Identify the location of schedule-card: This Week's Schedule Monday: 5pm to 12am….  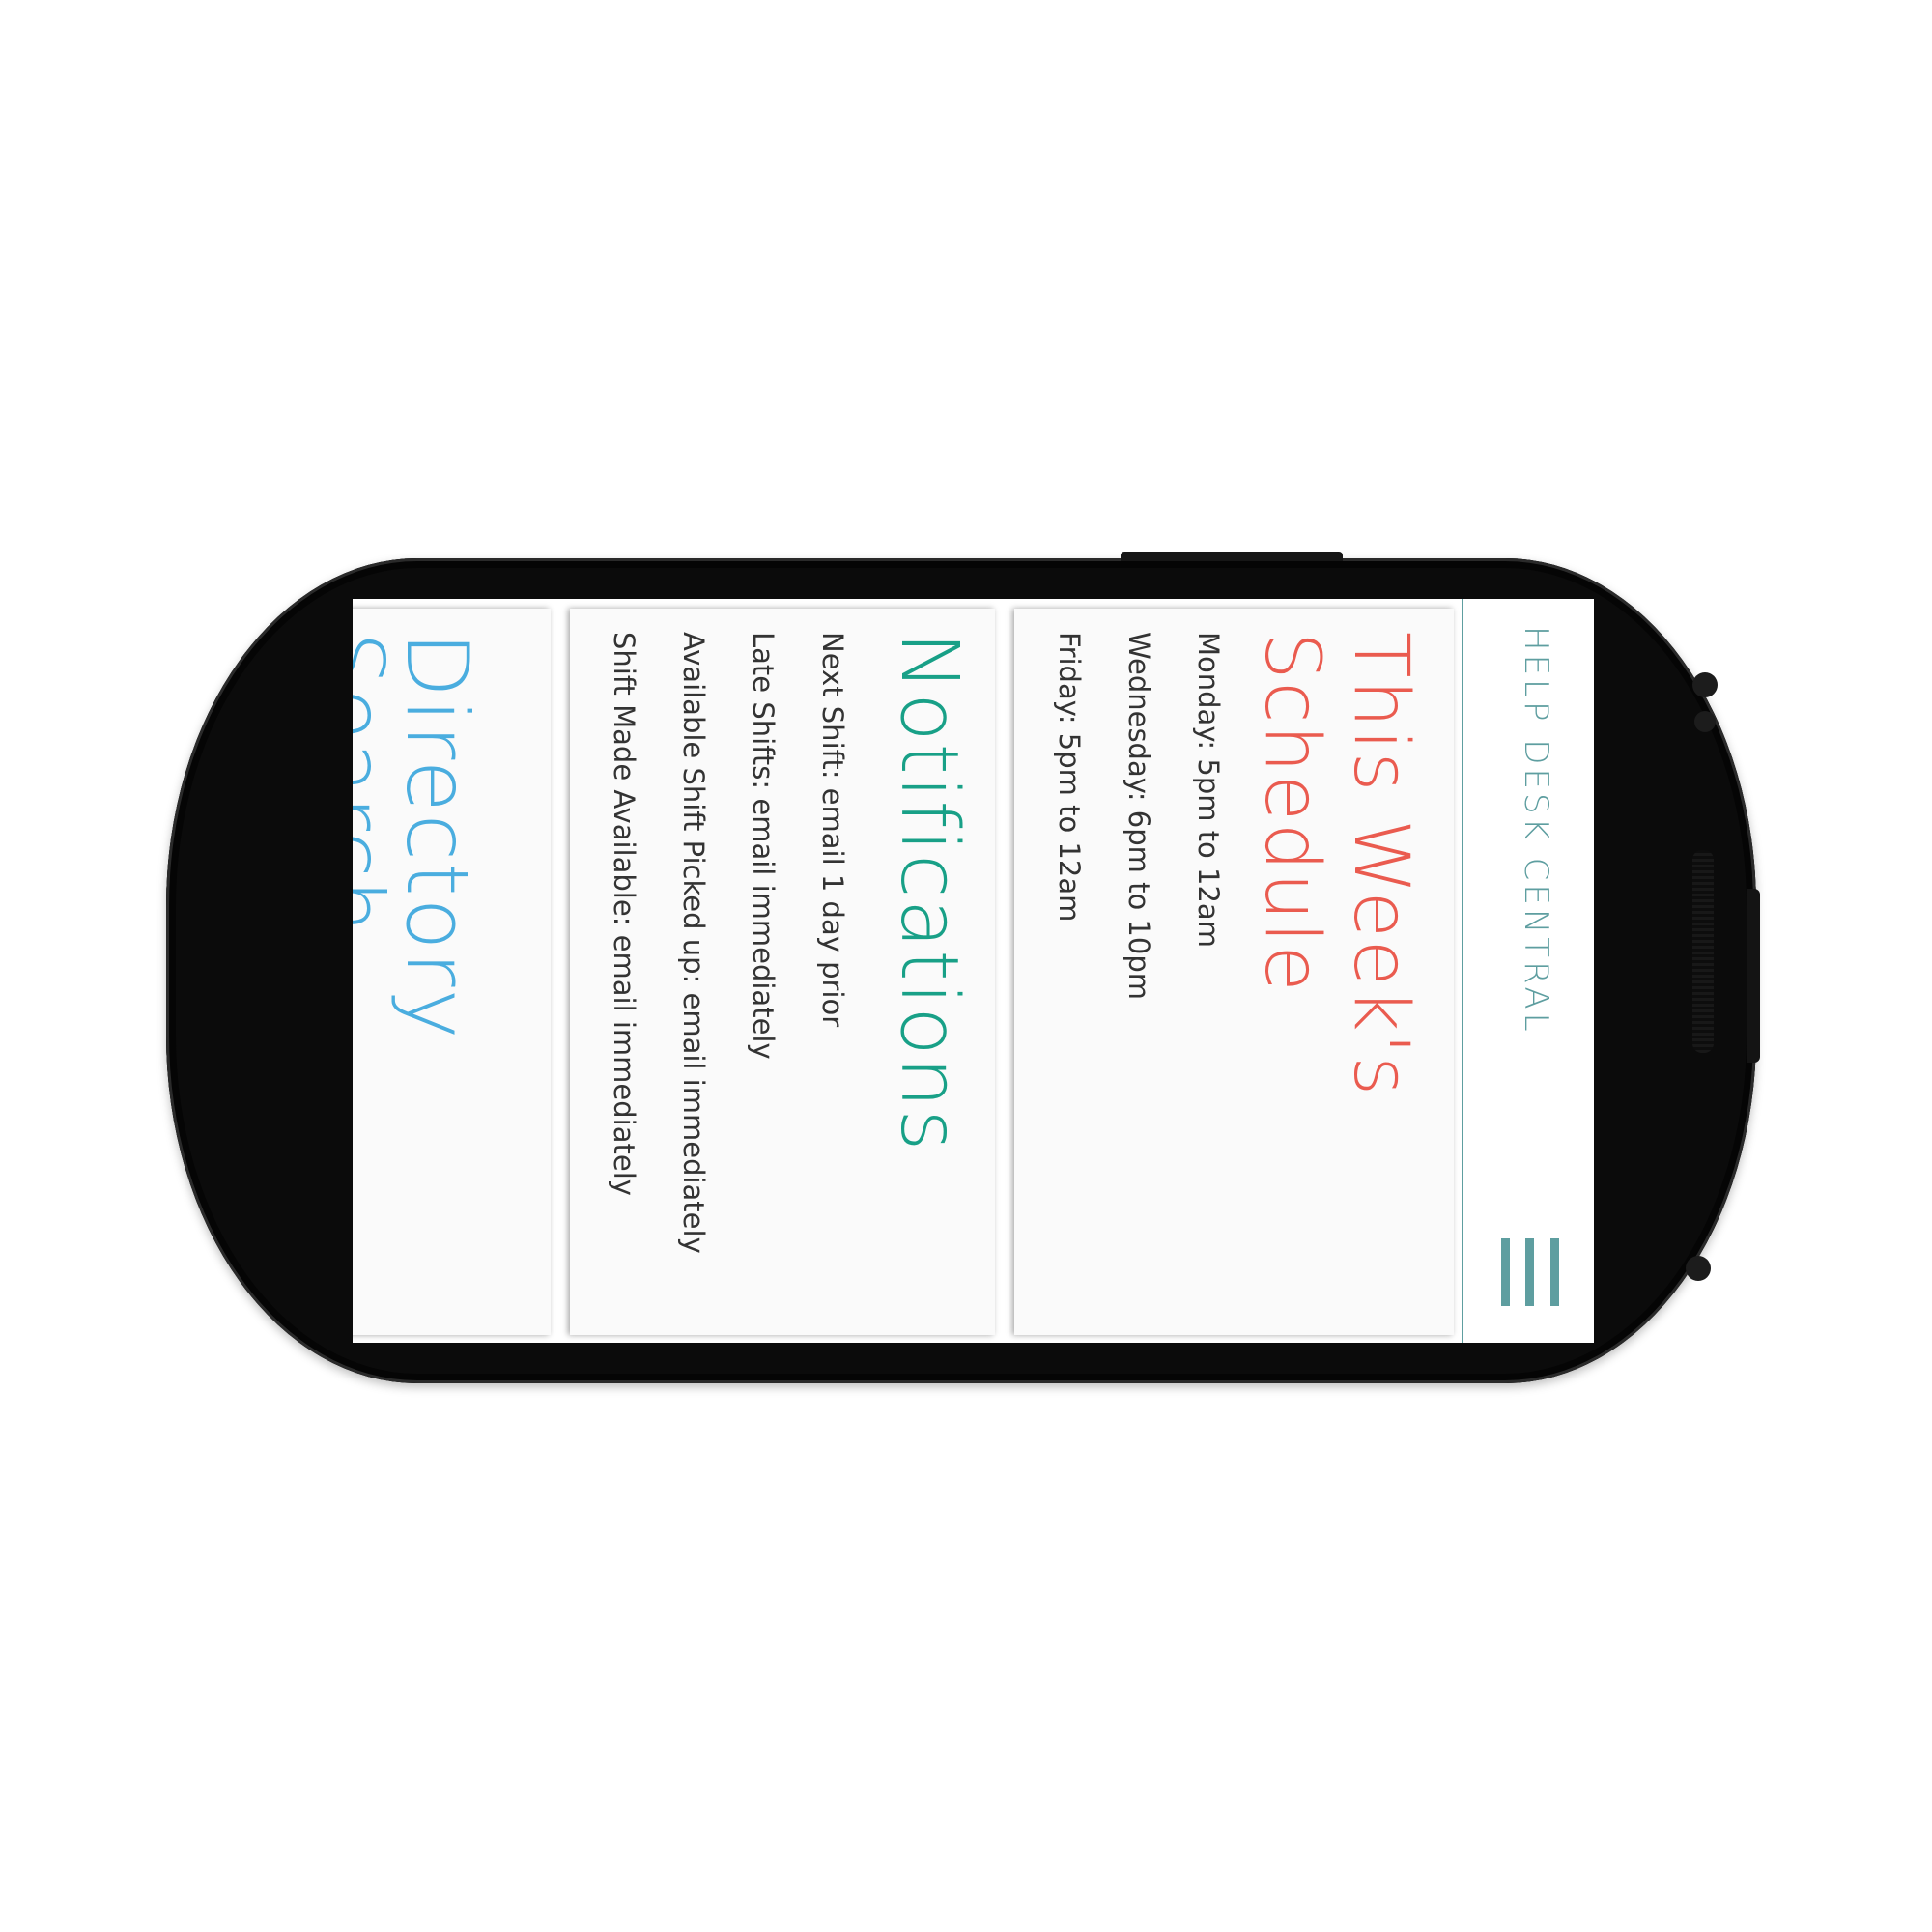
(1234, 972).